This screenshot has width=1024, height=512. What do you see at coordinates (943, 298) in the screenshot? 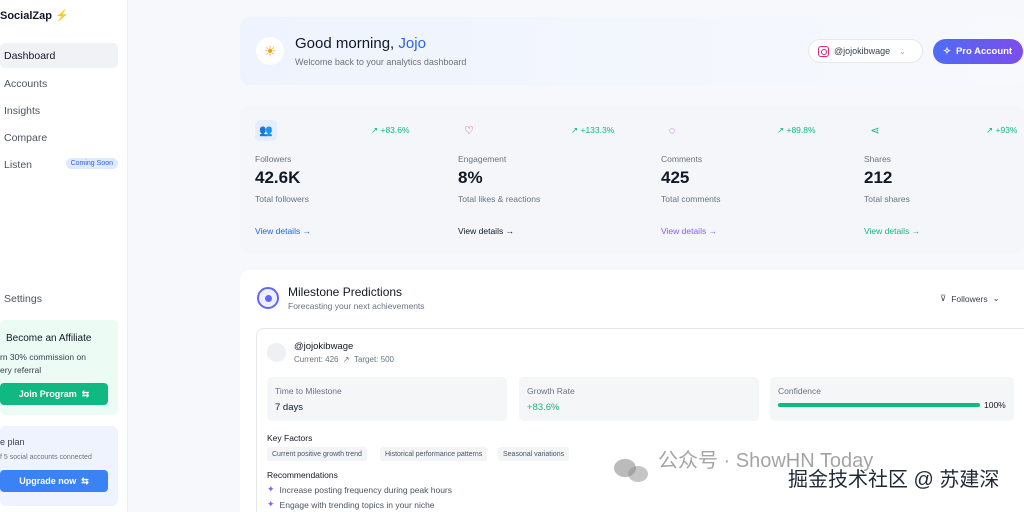
I see `filter-icon: ⊽` at bounding box center [943, 298].